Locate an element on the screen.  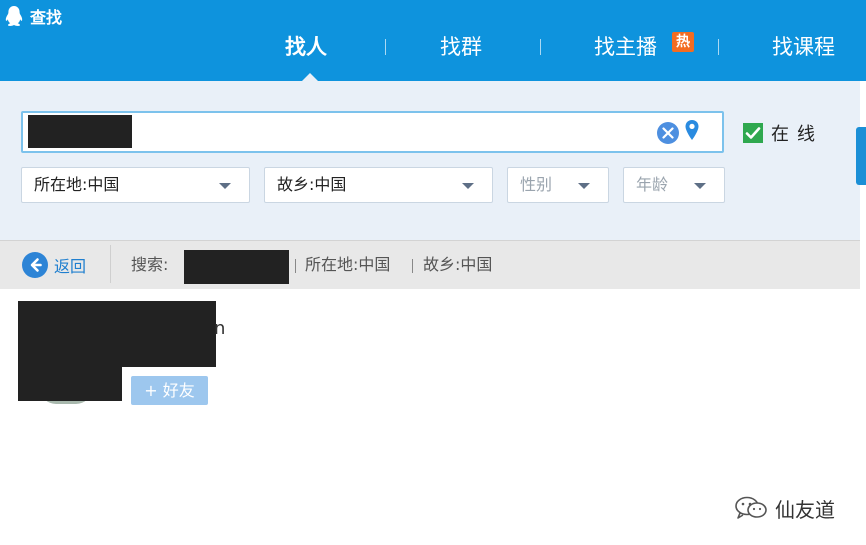
search-prefix: 搜索: is located at coordinates (150, 264).